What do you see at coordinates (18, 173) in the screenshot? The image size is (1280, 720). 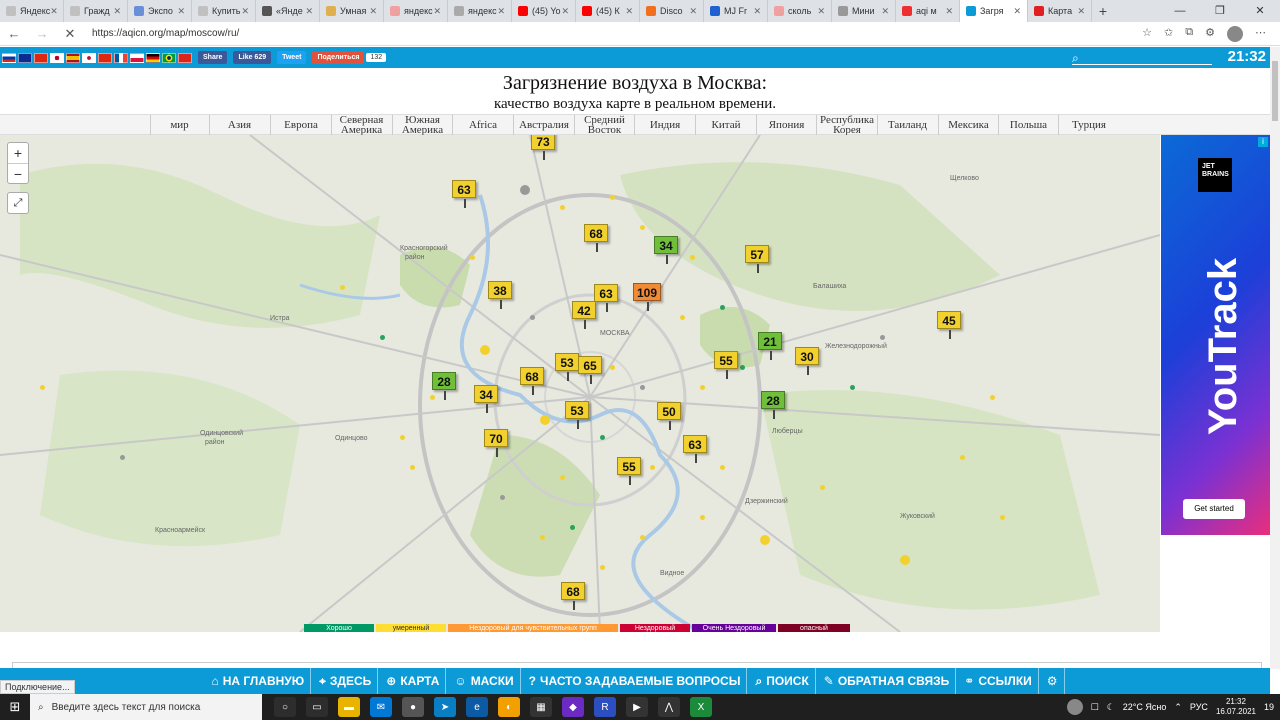 I see `zoom-out-button: −` at bounding box center [18, 173].